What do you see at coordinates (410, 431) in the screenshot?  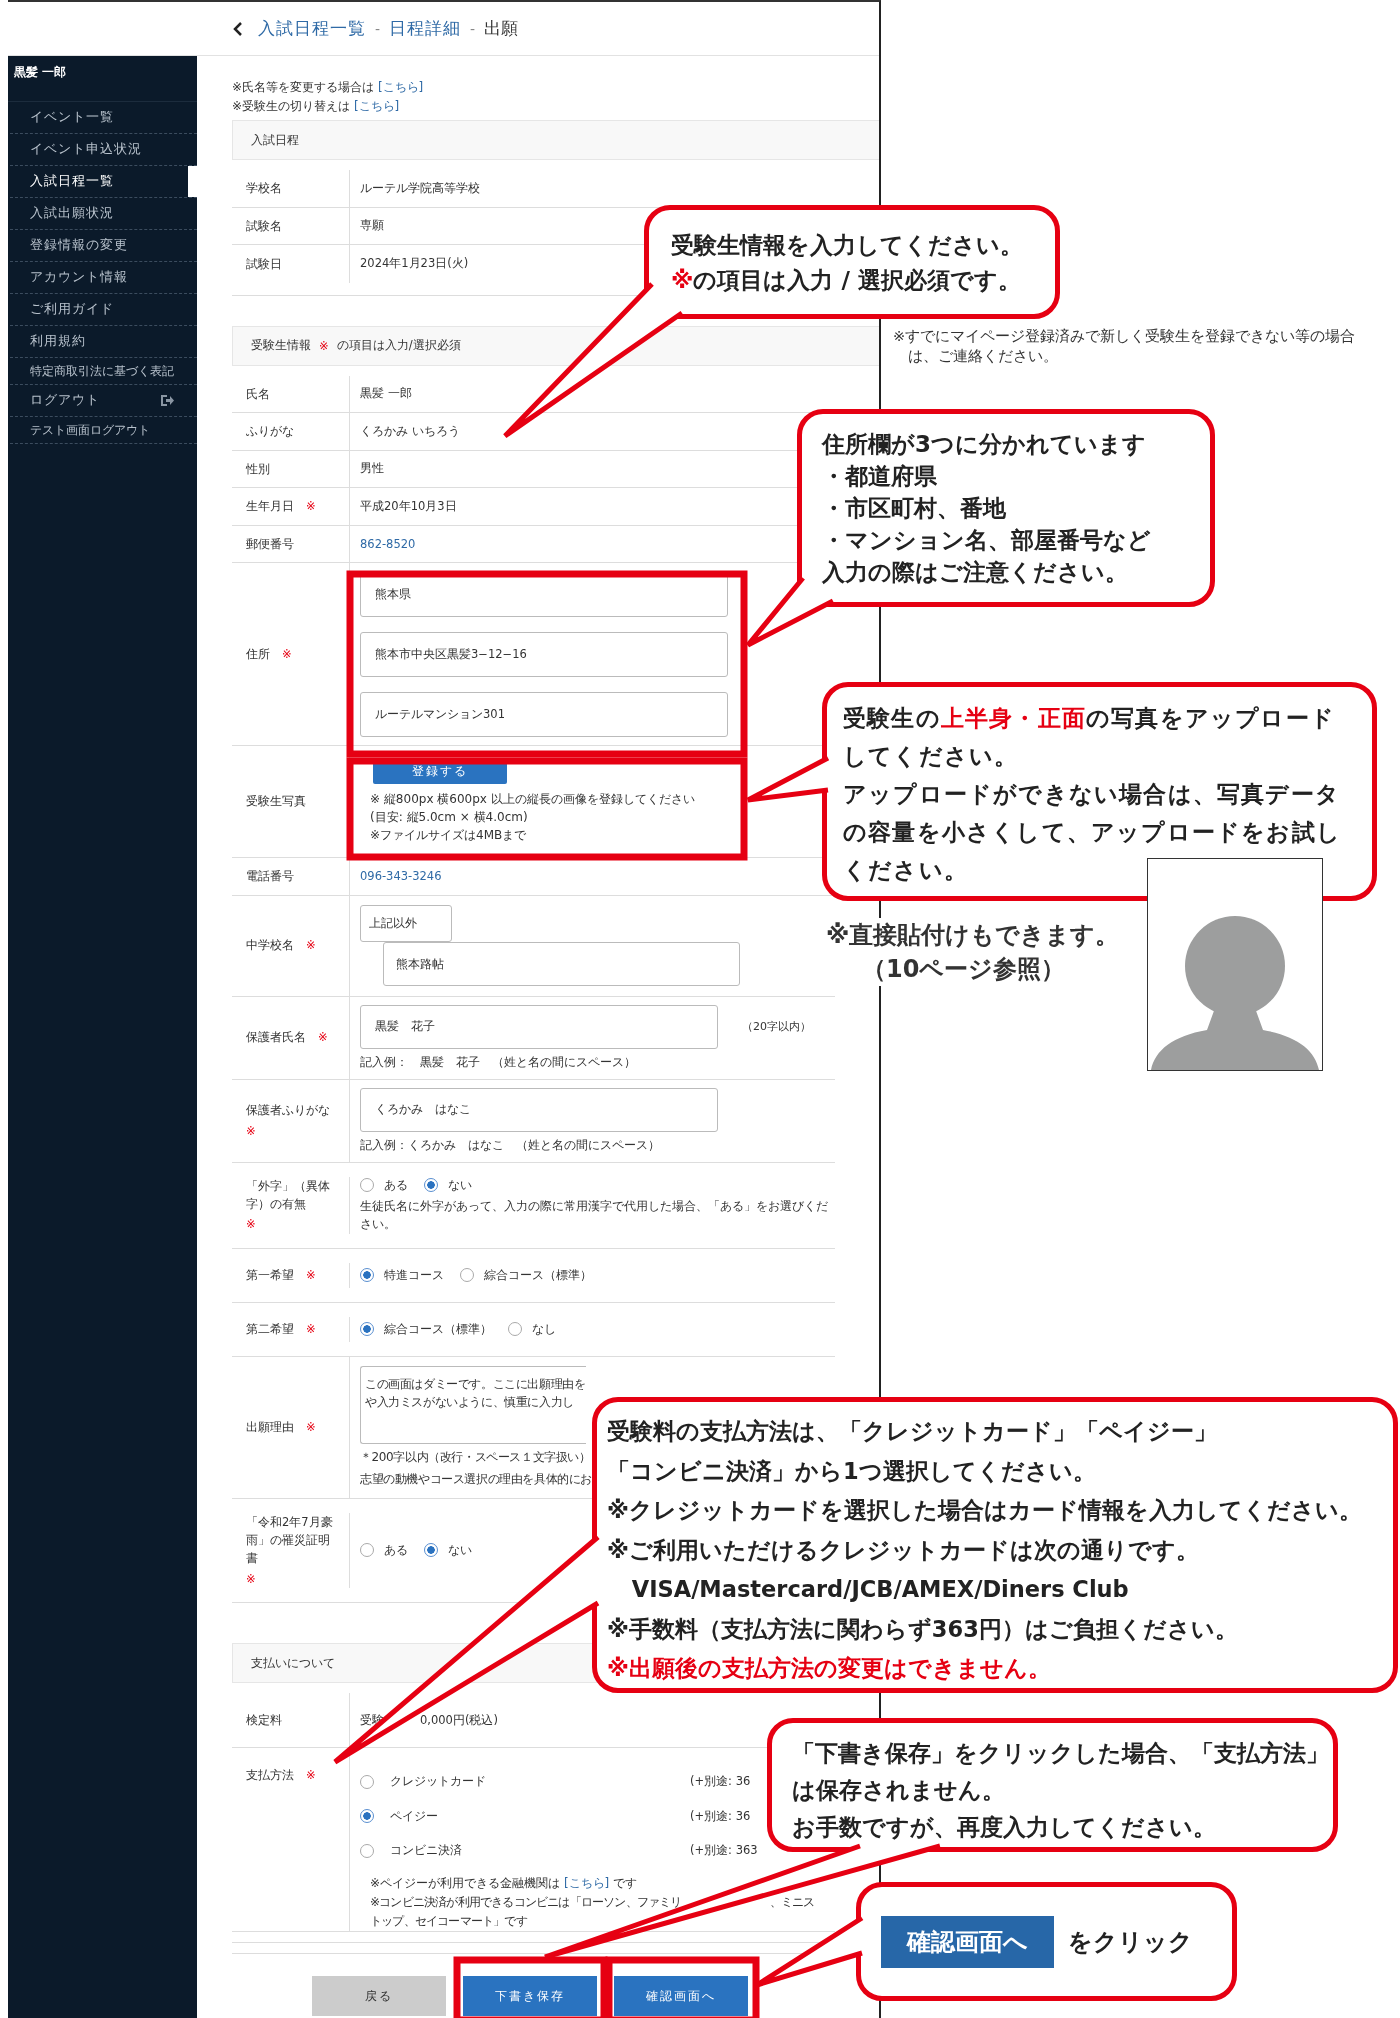 I see `field-value: くろかみ いちろう` at bounding box center [410, 431].